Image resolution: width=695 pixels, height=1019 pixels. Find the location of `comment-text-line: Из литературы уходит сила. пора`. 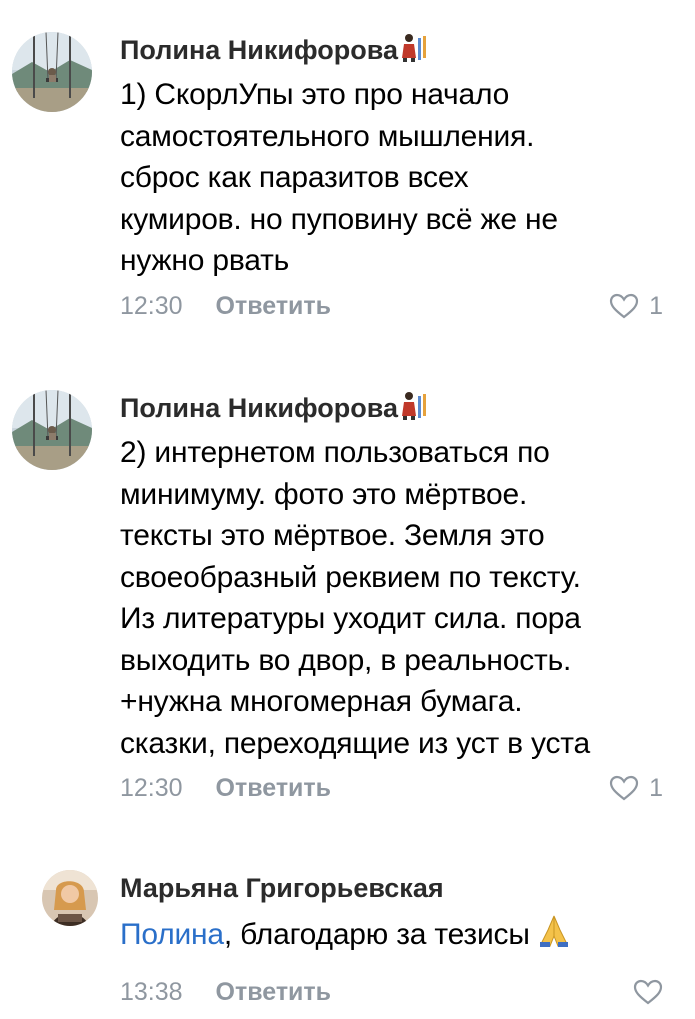

comment-text-line: Из литературы уходит сила. пора is located at coordinates (350, 618).